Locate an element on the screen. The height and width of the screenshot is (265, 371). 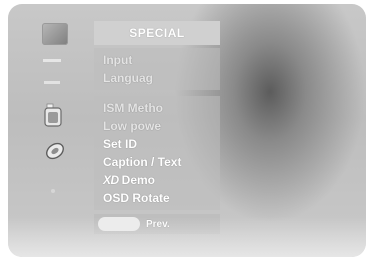
menu-item-label: Demo is located at coordinates (138, 180).